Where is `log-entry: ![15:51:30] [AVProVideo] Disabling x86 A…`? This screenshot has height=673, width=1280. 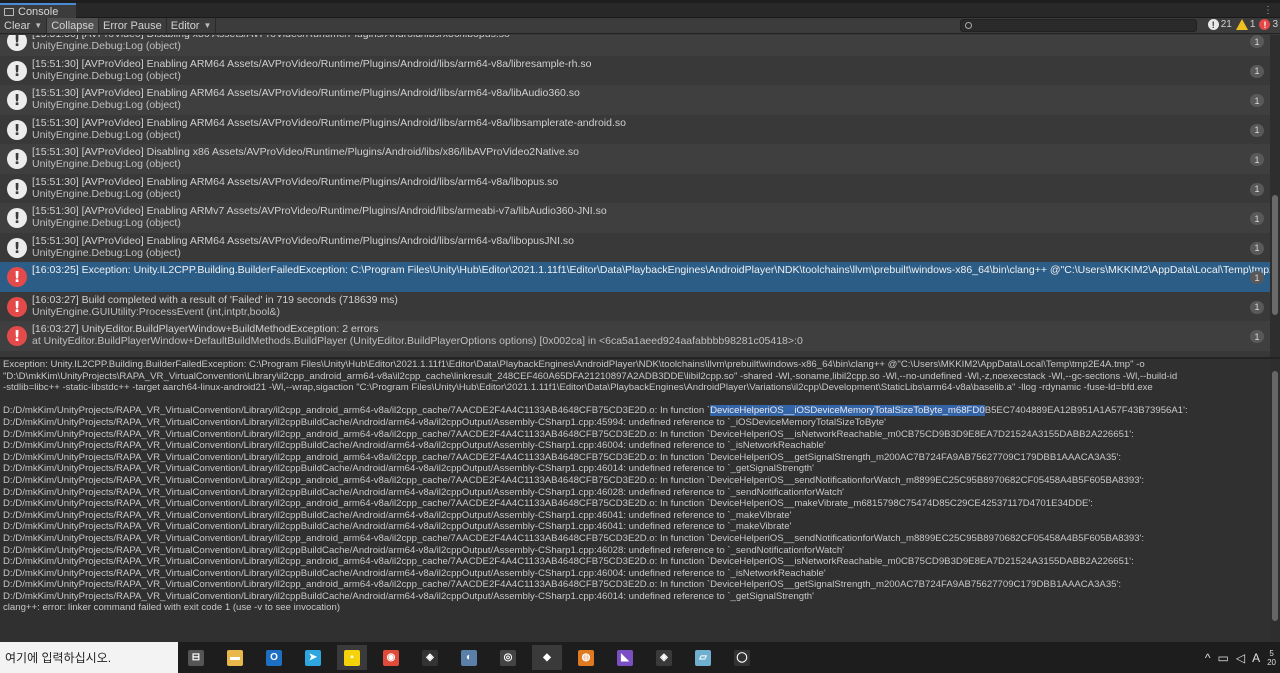
log-entry: ![15:51:30] [AVProVideo] Disabling x86 A… is located at coordinates (635, 45).